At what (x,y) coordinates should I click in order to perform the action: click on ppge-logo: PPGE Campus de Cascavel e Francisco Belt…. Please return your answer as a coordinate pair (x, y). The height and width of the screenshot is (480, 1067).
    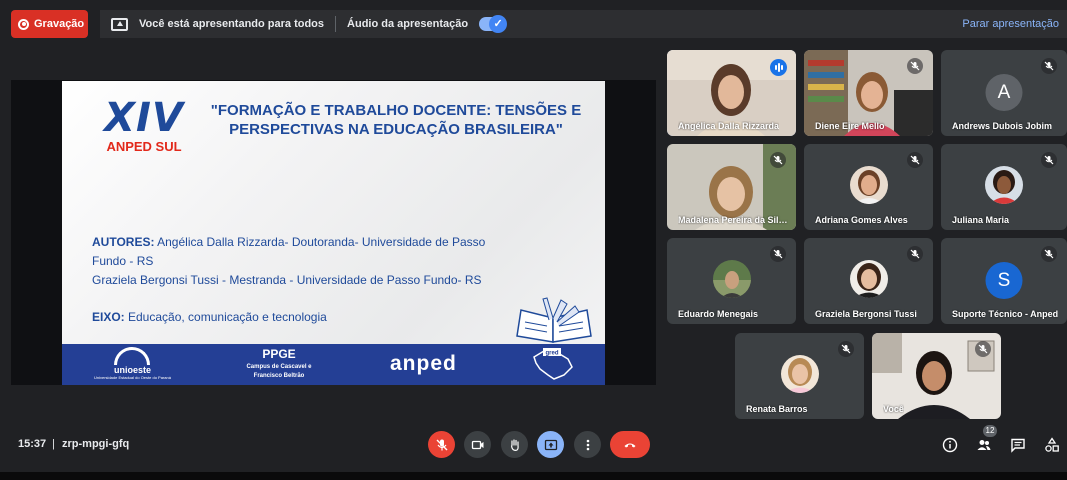
    Looking at the image, I should click on (279, 364).